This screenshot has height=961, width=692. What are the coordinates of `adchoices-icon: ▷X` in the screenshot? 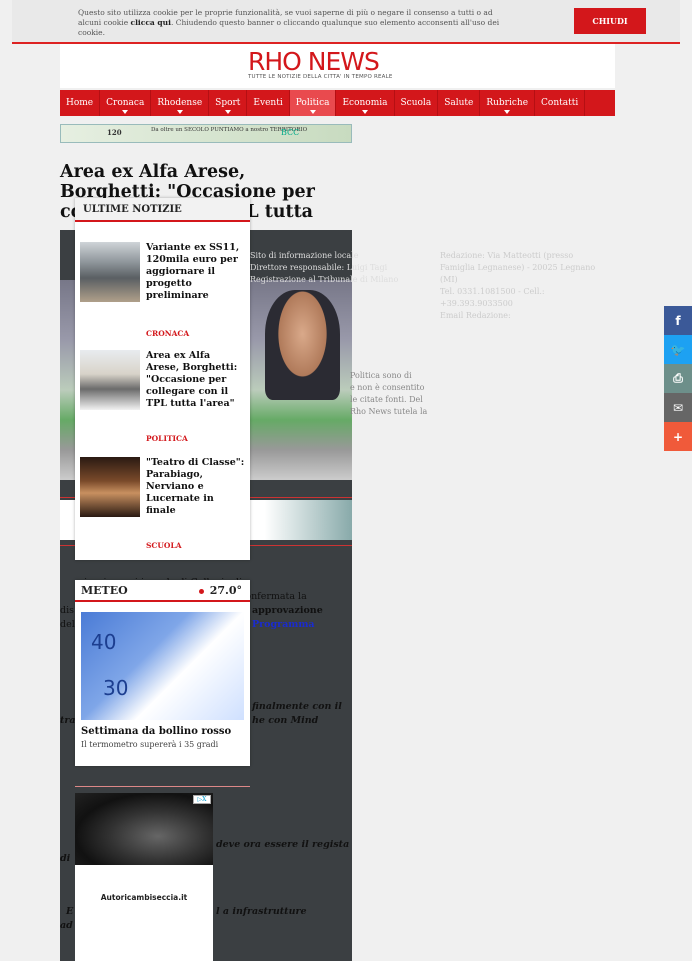 It's located at (202, 799).